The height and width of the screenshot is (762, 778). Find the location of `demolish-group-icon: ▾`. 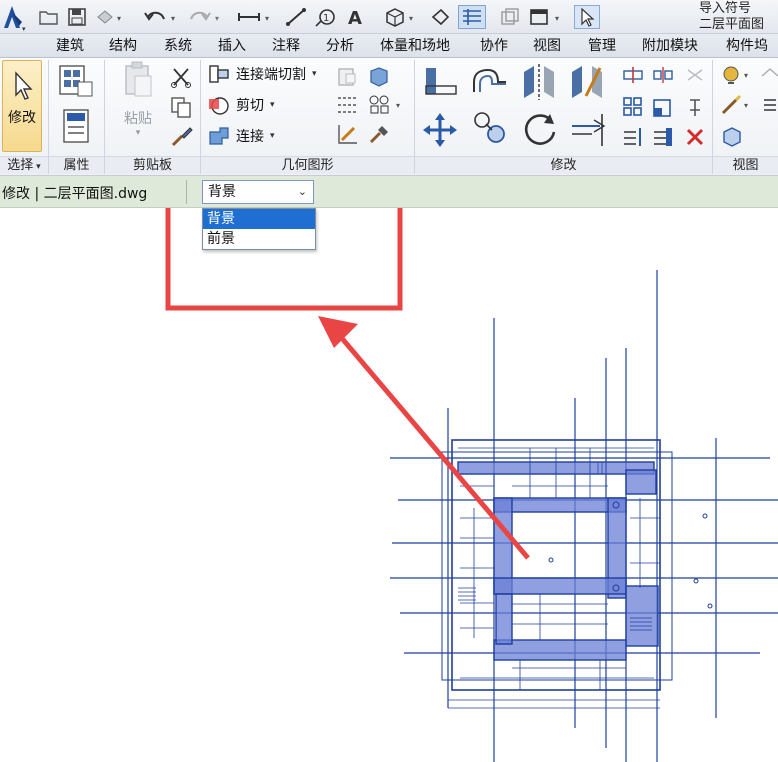

demolish-group-icon: ▾ is located at coordinates (386, 105).